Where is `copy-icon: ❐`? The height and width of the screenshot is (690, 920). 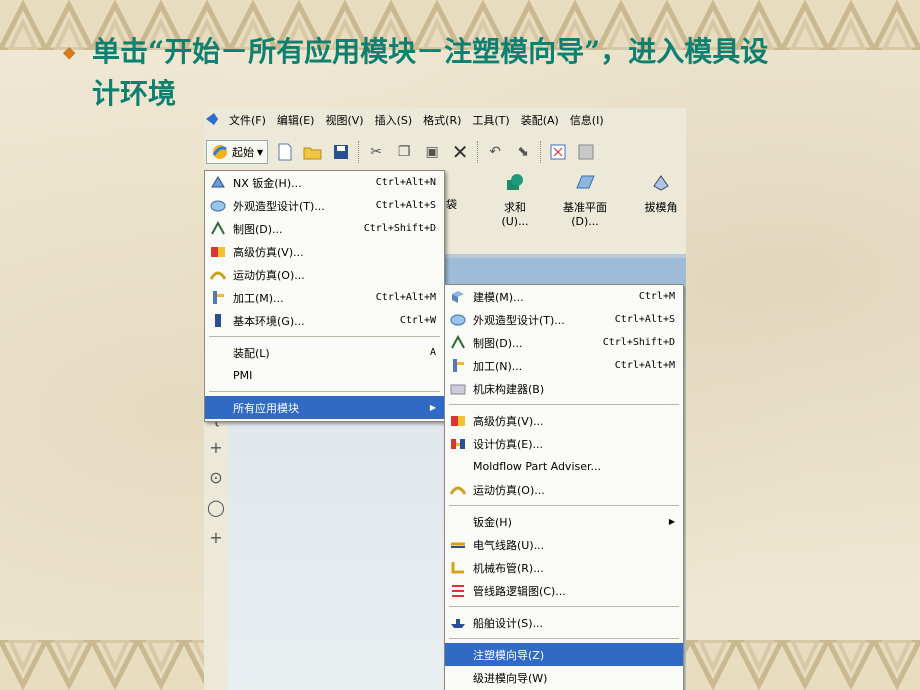
copy-icon: ❐ is located at coordinates (404, 152).